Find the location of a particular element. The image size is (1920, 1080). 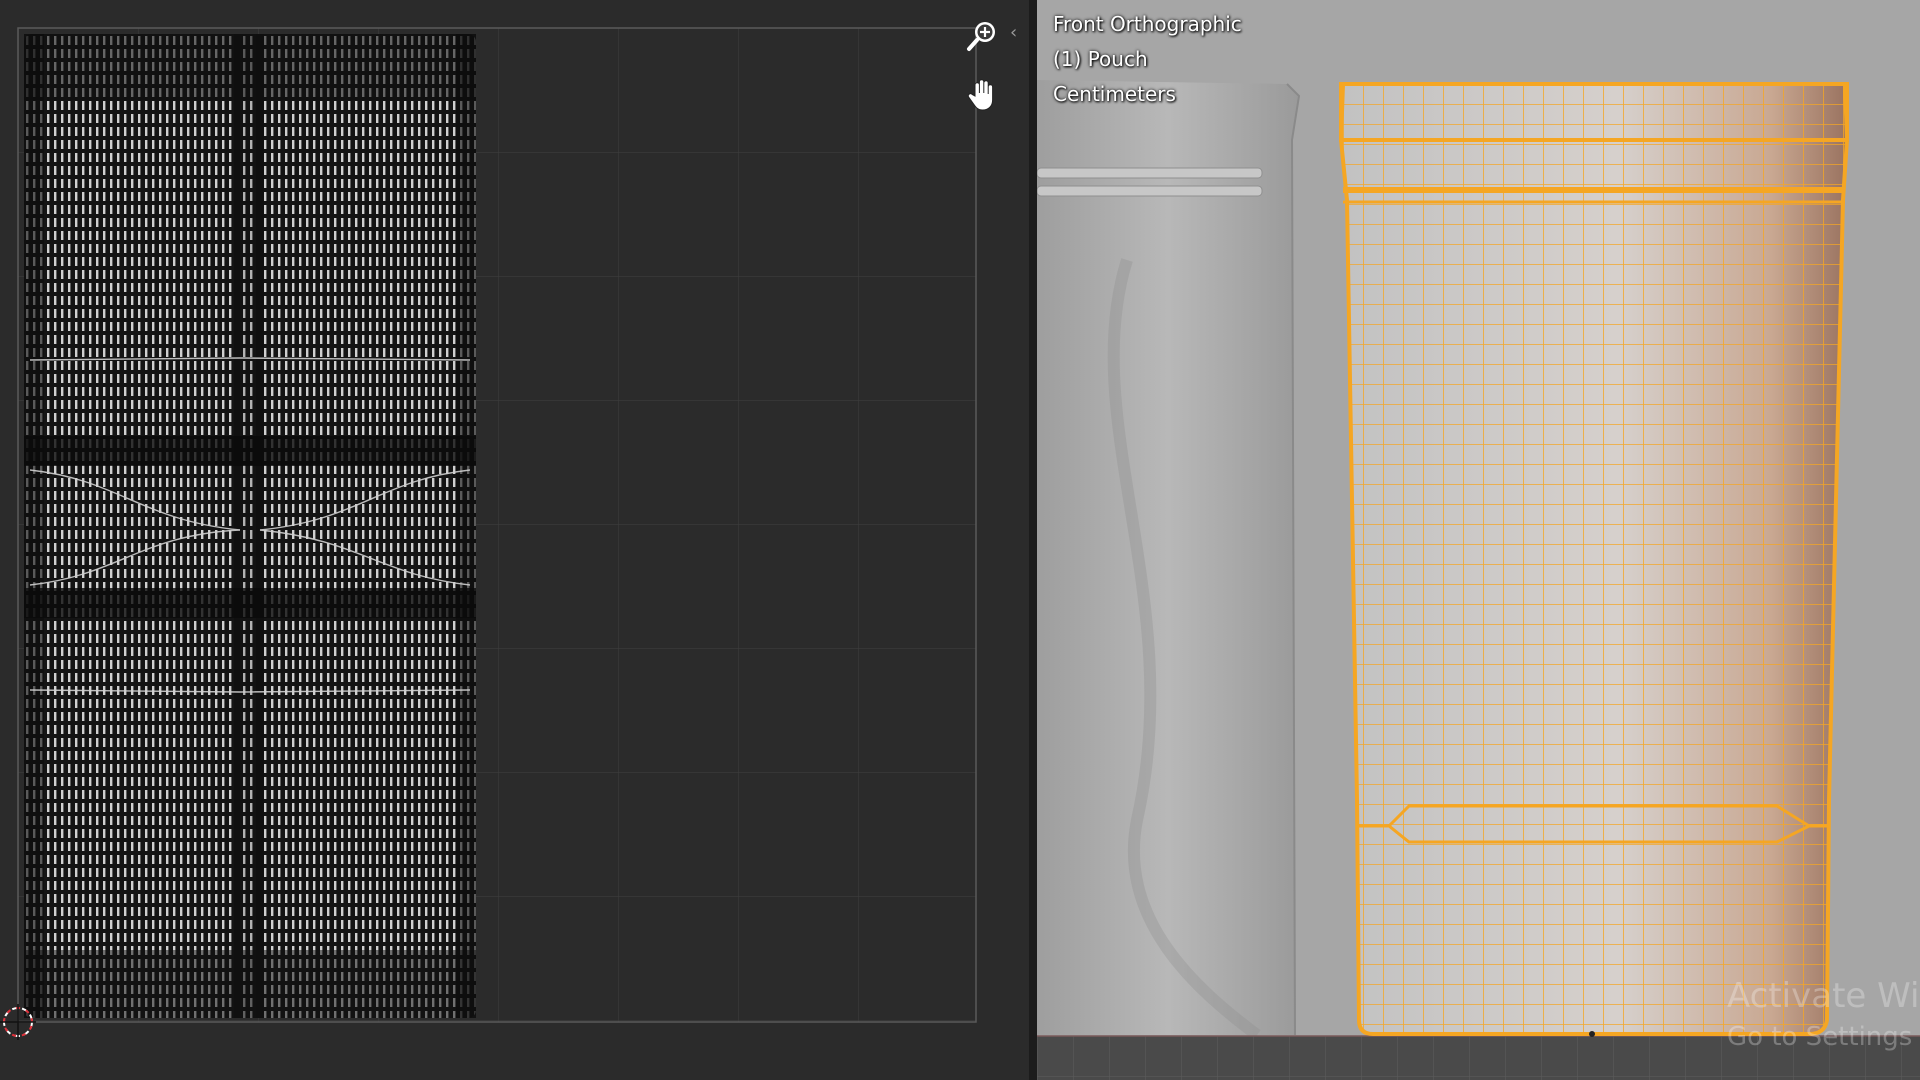

reference-image is located at coordinates (1169, 560).